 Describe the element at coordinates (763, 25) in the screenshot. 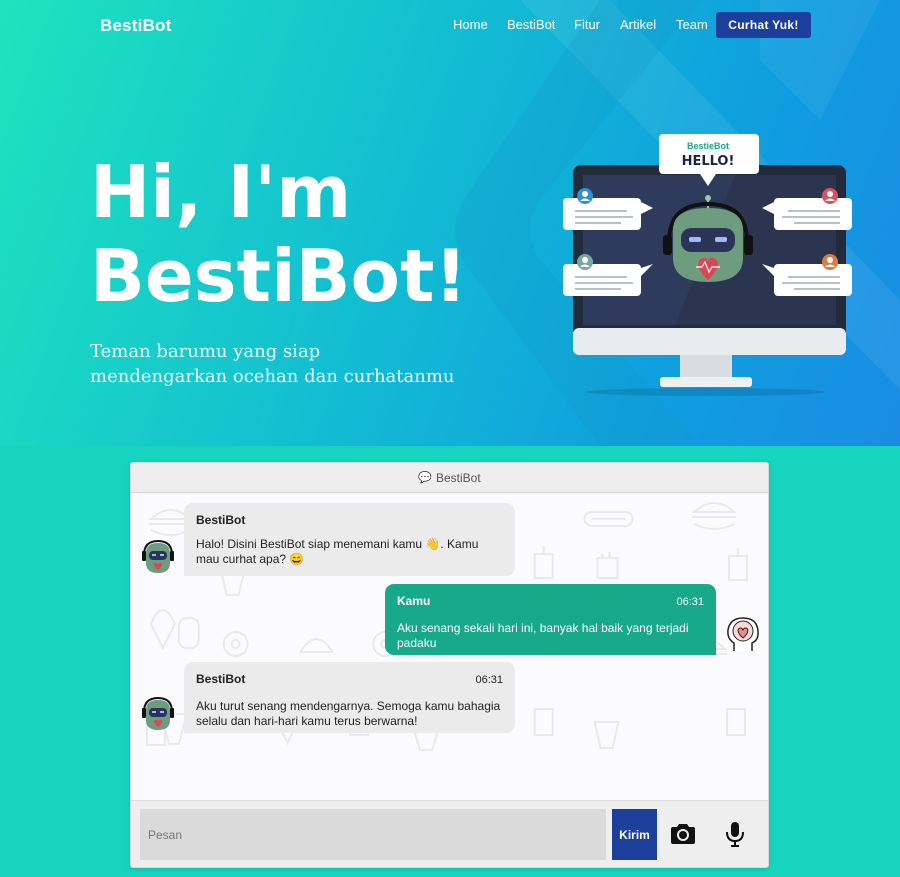

I see `curhat-cta-button: Curhat Yuk!` at that location.